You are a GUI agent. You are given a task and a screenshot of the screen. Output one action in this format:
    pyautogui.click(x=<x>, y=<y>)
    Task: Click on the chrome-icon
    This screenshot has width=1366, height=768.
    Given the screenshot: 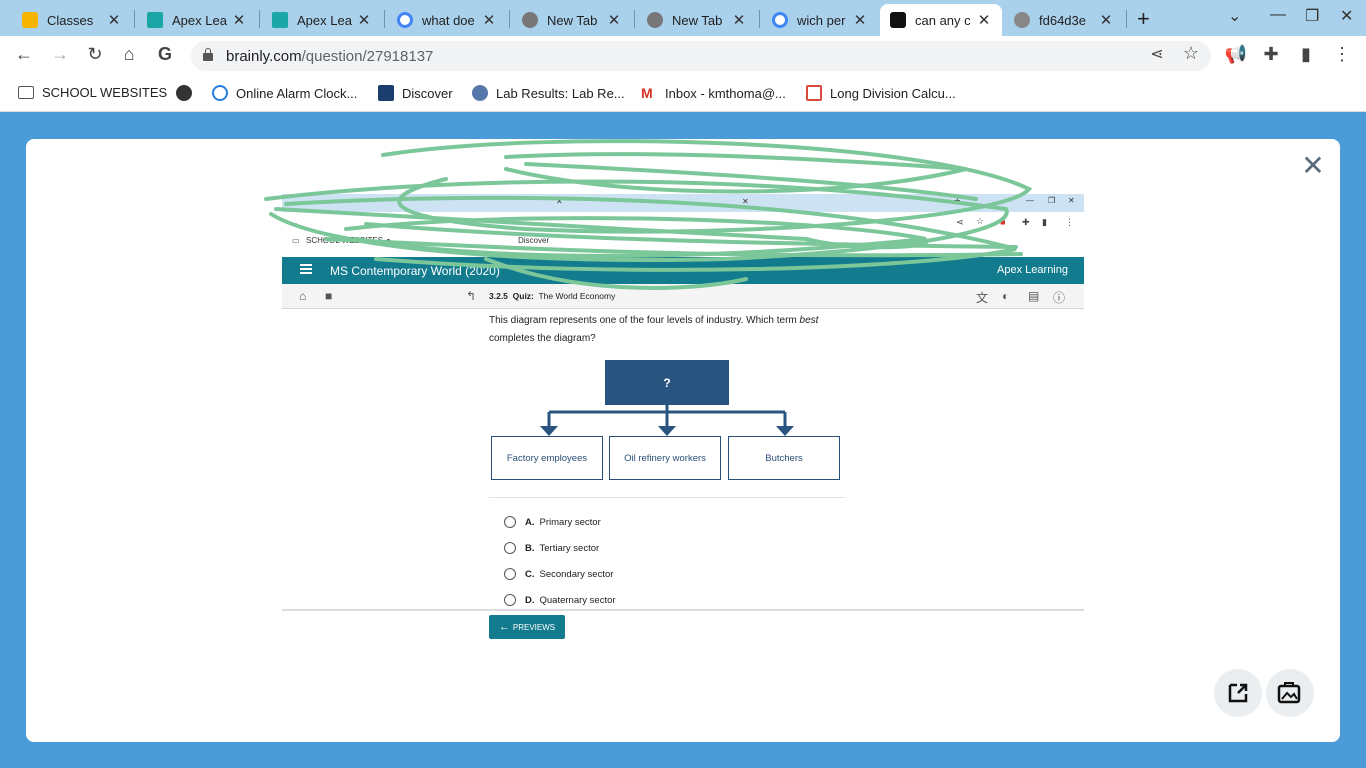 What is the action you would take?
    pyautogui.click(x=530, y=20)
    